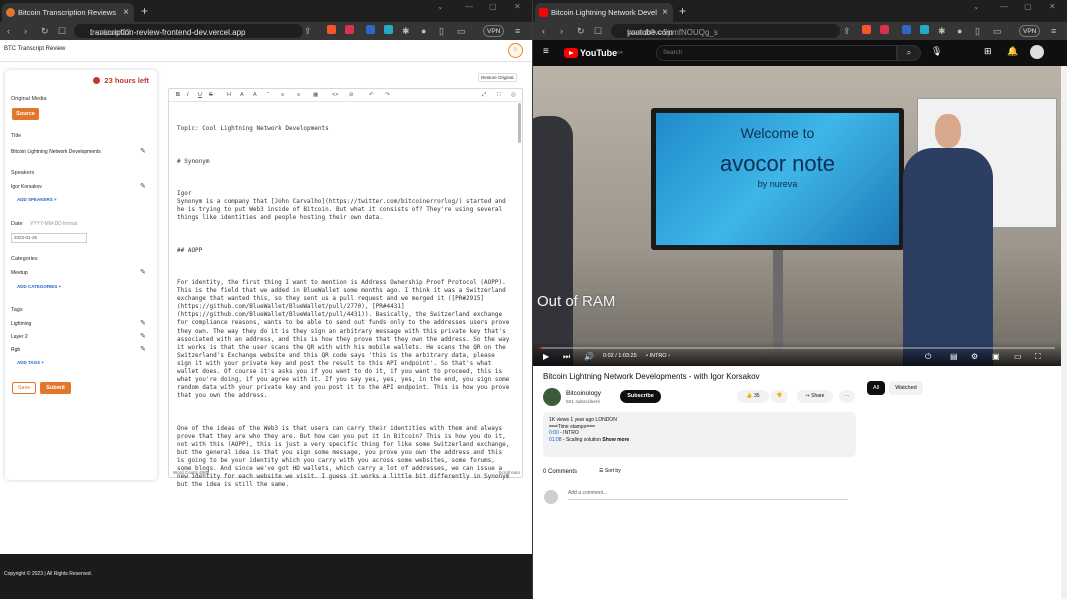  I want to click on channel-avatar, so click(552, 397).